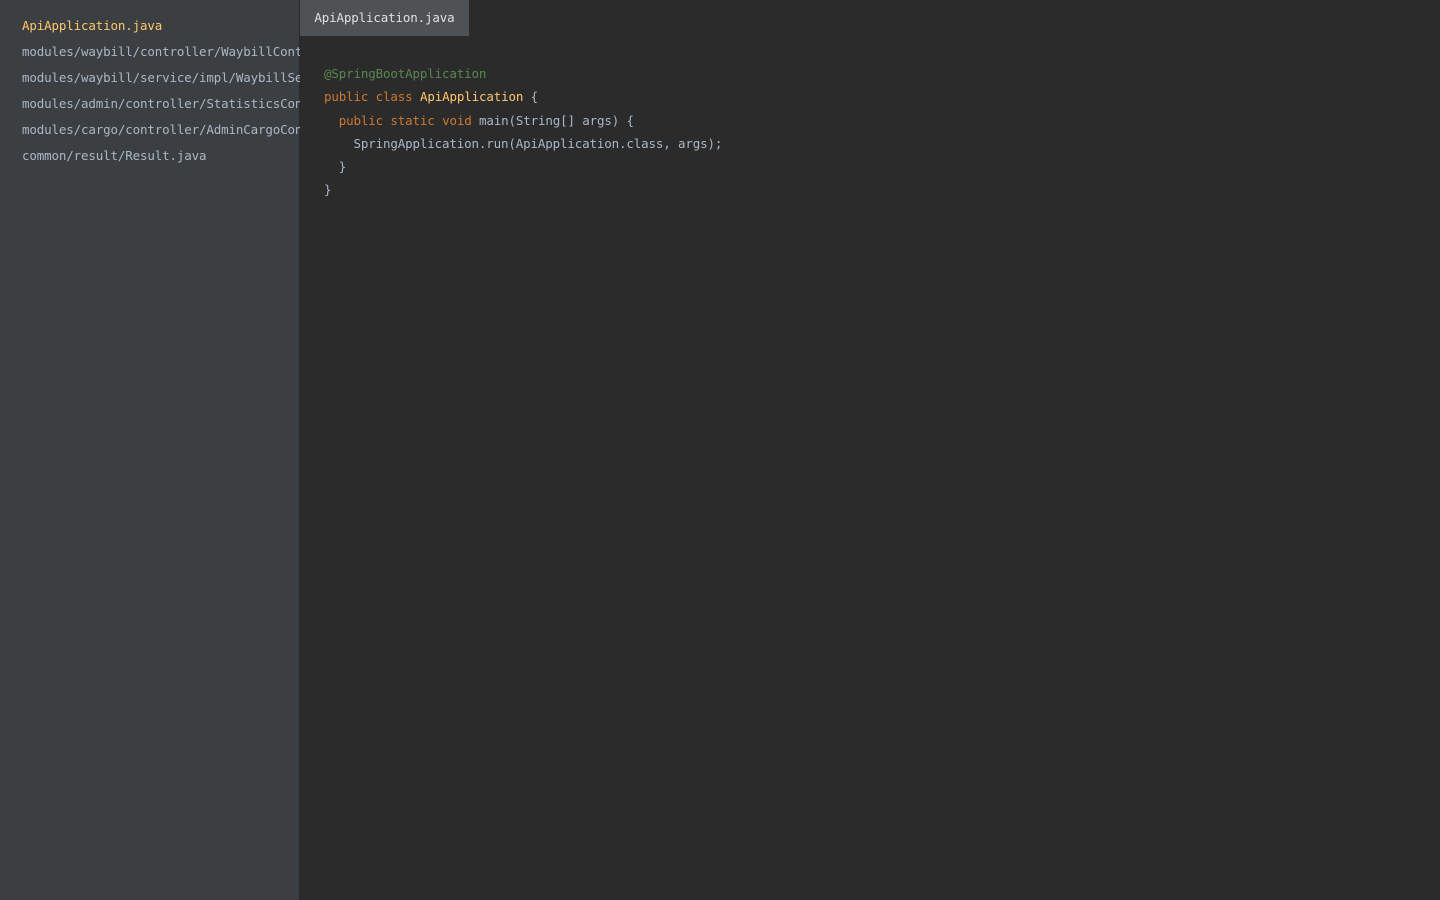 This screenshot has height=900, width=1440. What do you see at coordinates (328, 190) in the screenshot?
I see `code-text: }` at bounding box center [328, 190].